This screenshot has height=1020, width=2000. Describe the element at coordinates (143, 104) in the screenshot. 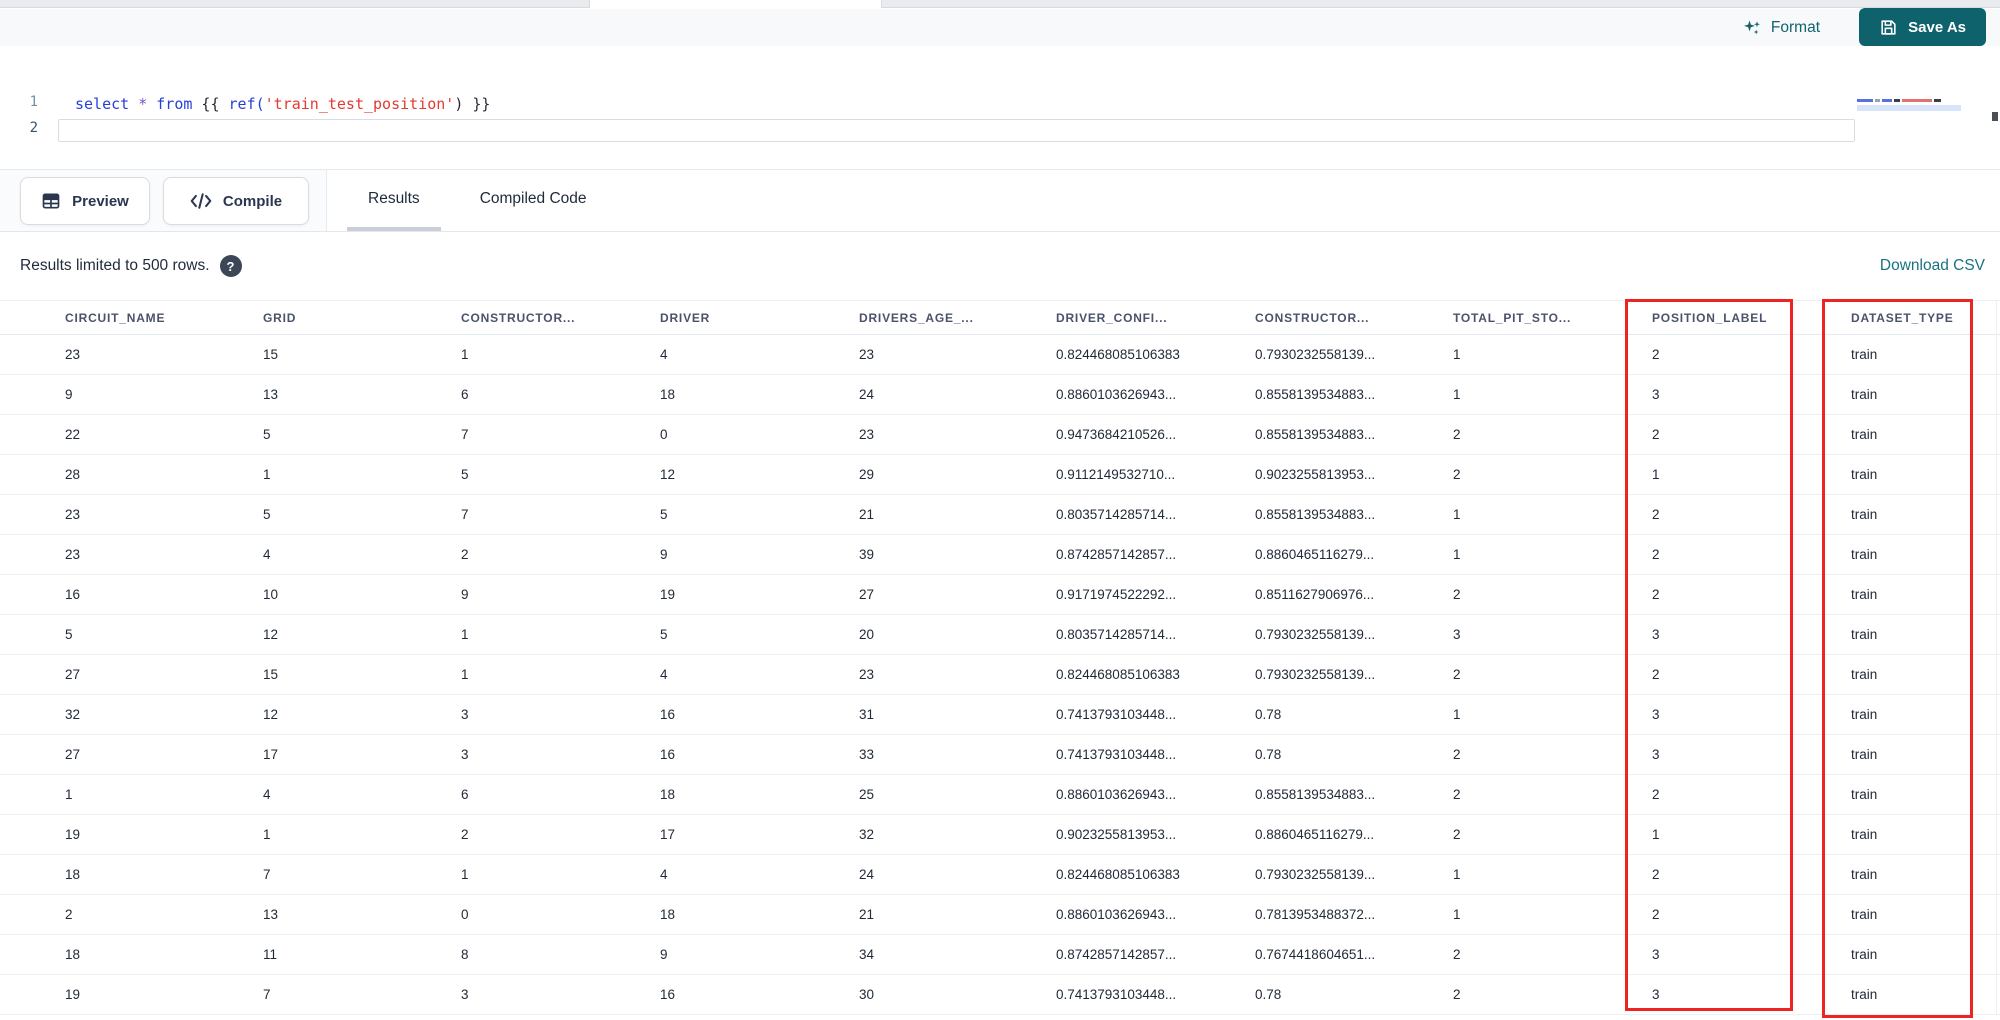

I see `code-token: *` at that location.